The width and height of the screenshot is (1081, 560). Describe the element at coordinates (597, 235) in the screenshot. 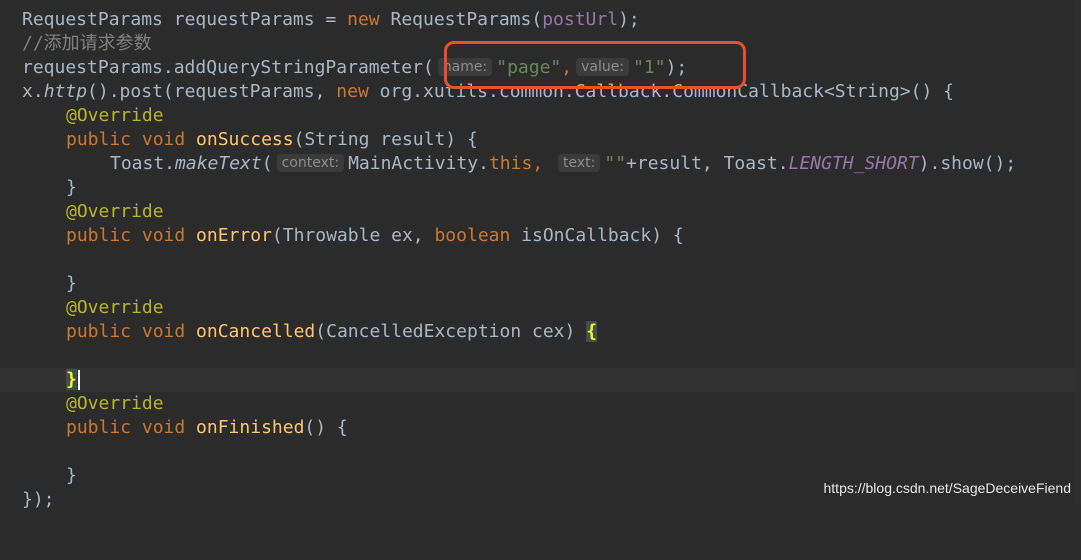

I see `code-token: isOnCallback) {` at that location.